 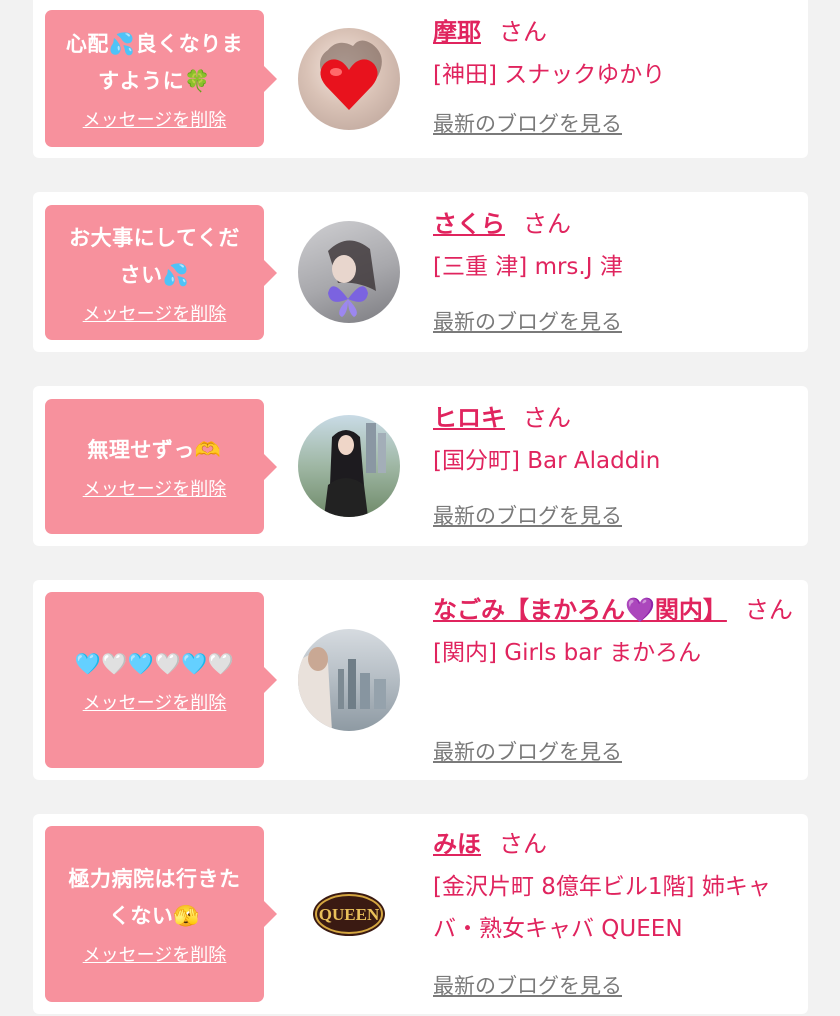 I want to click on message-text: 極力病院は行きた くない🫣, so click(x=155, y=898).